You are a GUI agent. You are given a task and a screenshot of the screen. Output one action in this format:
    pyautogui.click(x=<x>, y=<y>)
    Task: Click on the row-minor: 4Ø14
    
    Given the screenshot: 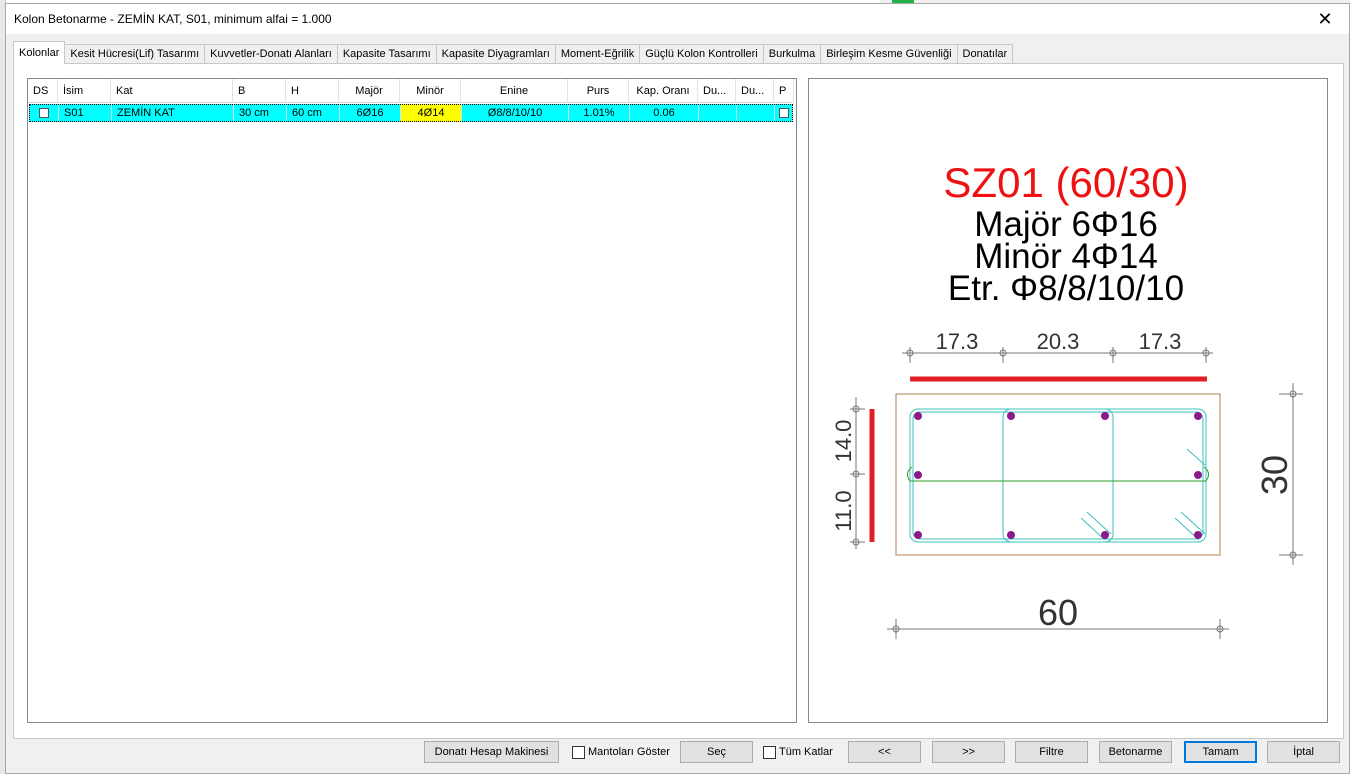 What is the action you would take?
    pyautogui.click(x=431, y=113)
    